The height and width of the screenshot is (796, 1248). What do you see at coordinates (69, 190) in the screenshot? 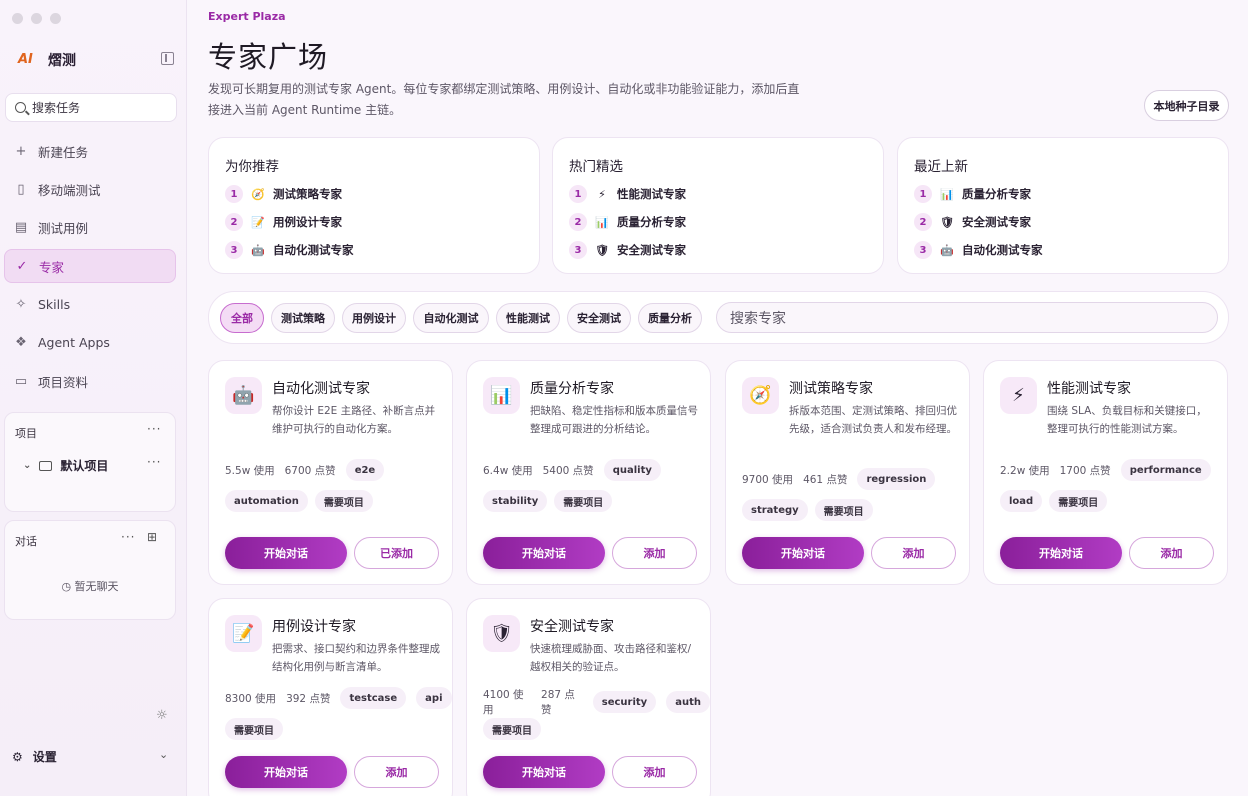
I see `sidebar-item-label: 移动端测试` at bounding box center [69, 190].